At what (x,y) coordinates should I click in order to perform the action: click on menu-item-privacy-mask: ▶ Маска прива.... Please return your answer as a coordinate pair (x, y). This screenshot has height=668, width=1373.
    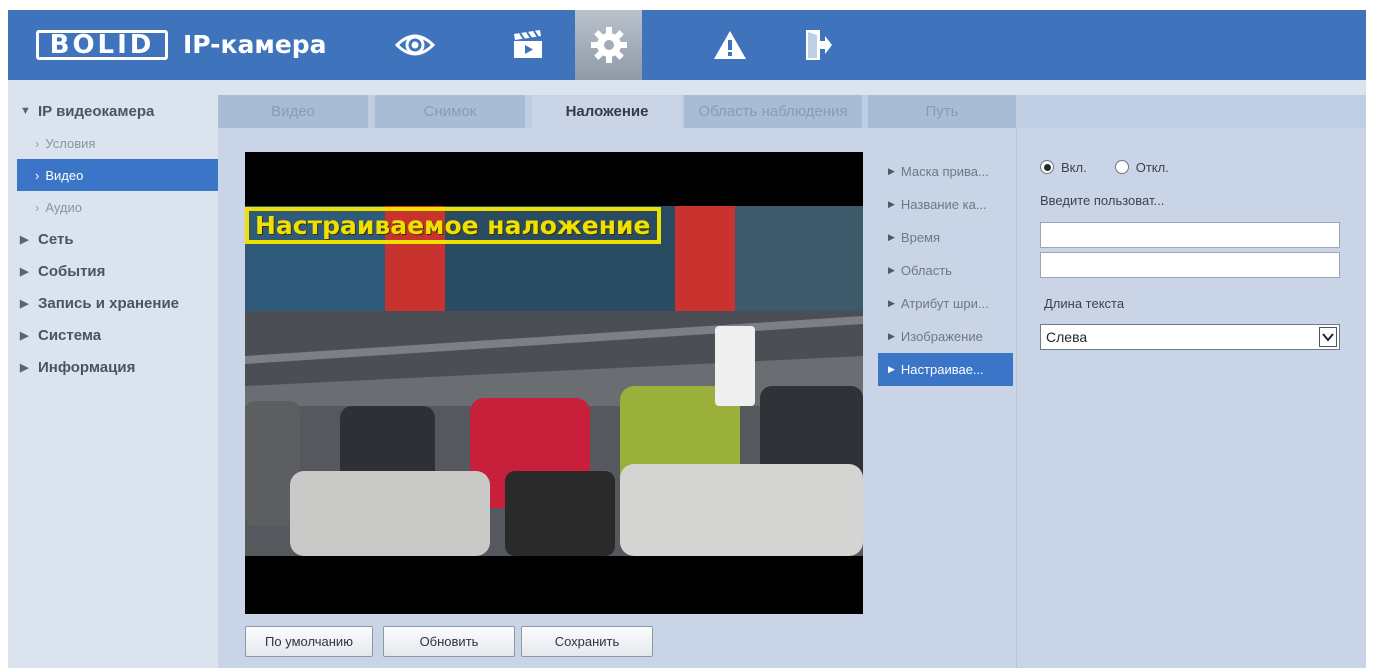
    Looking at the image, I should click on (945, 171).